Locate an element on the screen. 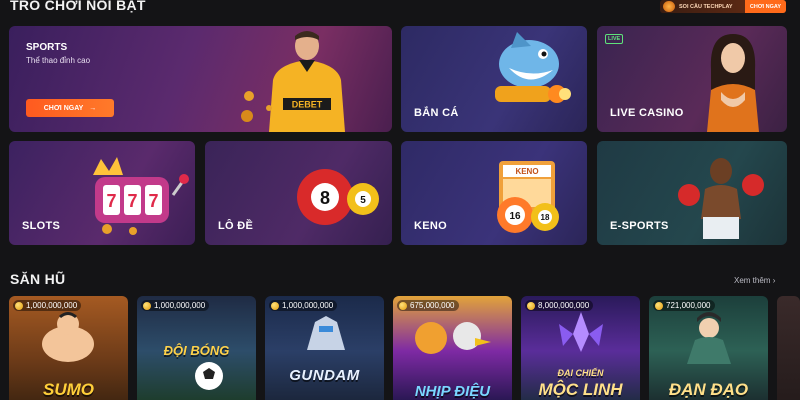  see-more-label: Xem thêm is located at coordinates (752, 280).